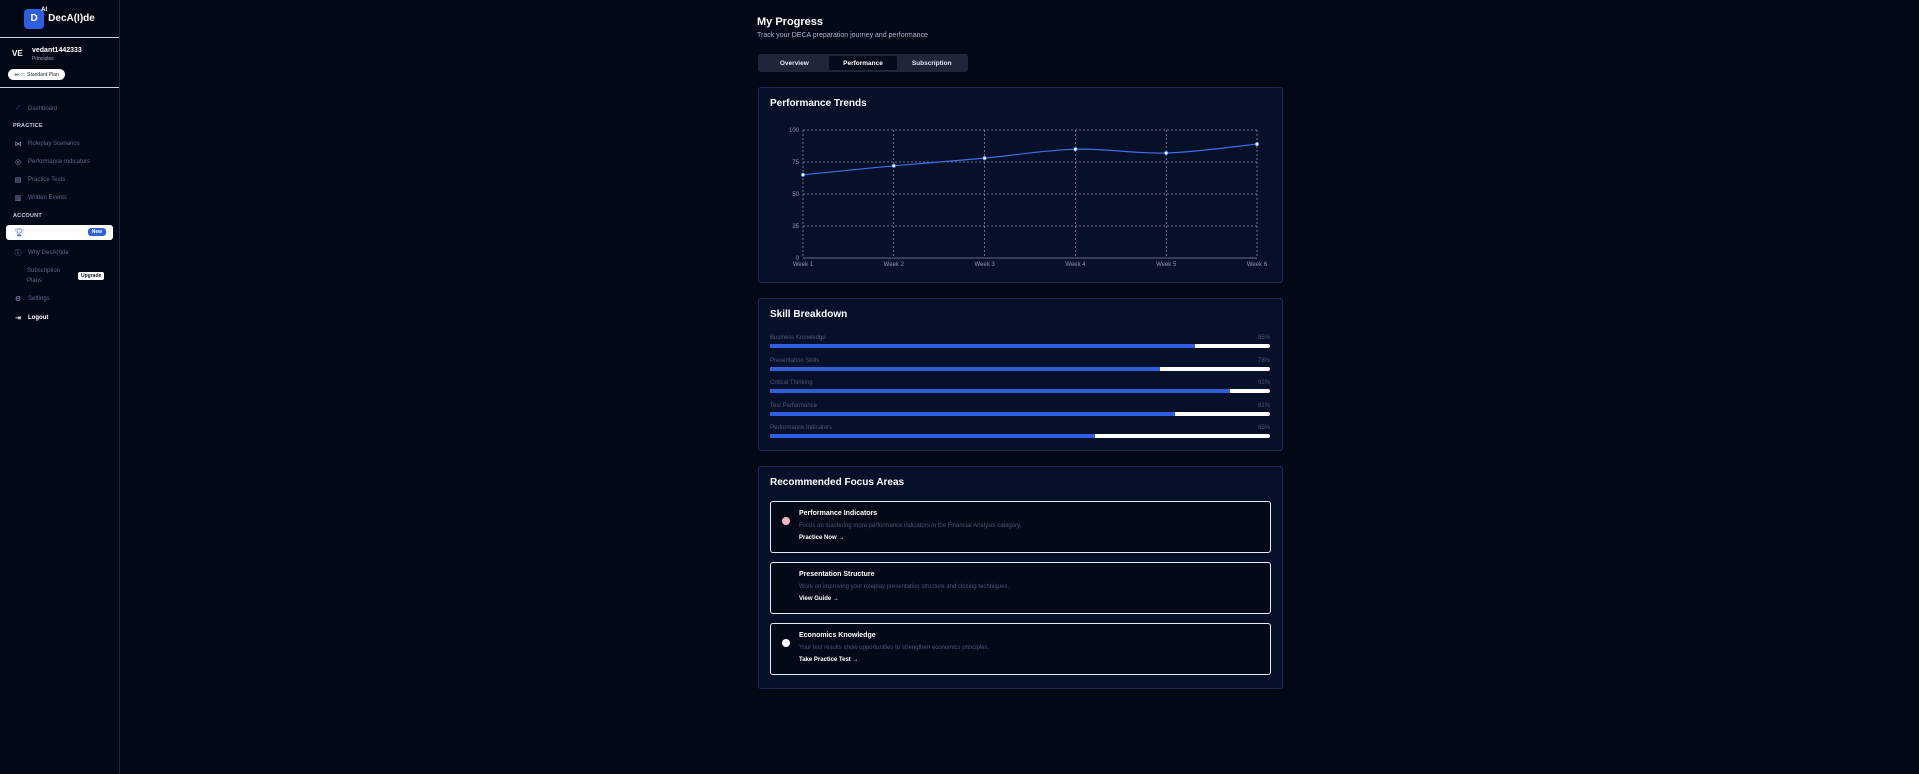  What do you see at coordinates (837, 482) in the screenshot?
I see `card-title: Recommended Focus Areas` at bounding box center [837, 482].